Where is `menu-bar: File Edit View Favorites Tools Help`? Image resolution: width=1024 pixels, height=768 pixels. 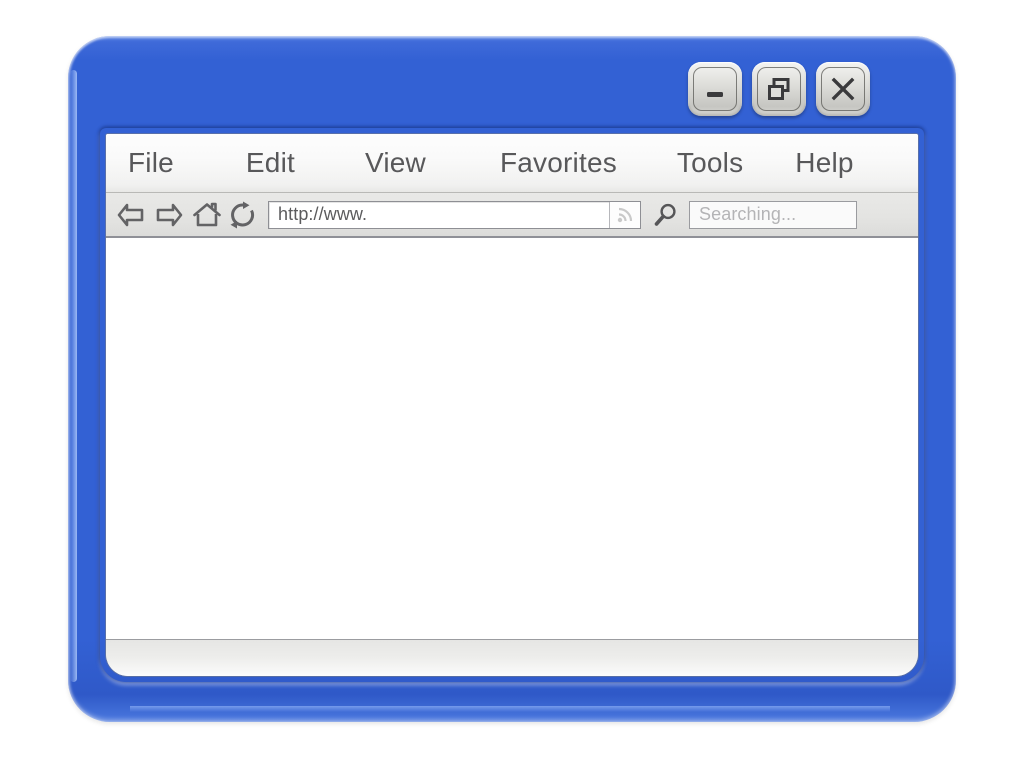
menu-bar: File Edit View Favorites Tools Help is located at coordinates (512, 163).